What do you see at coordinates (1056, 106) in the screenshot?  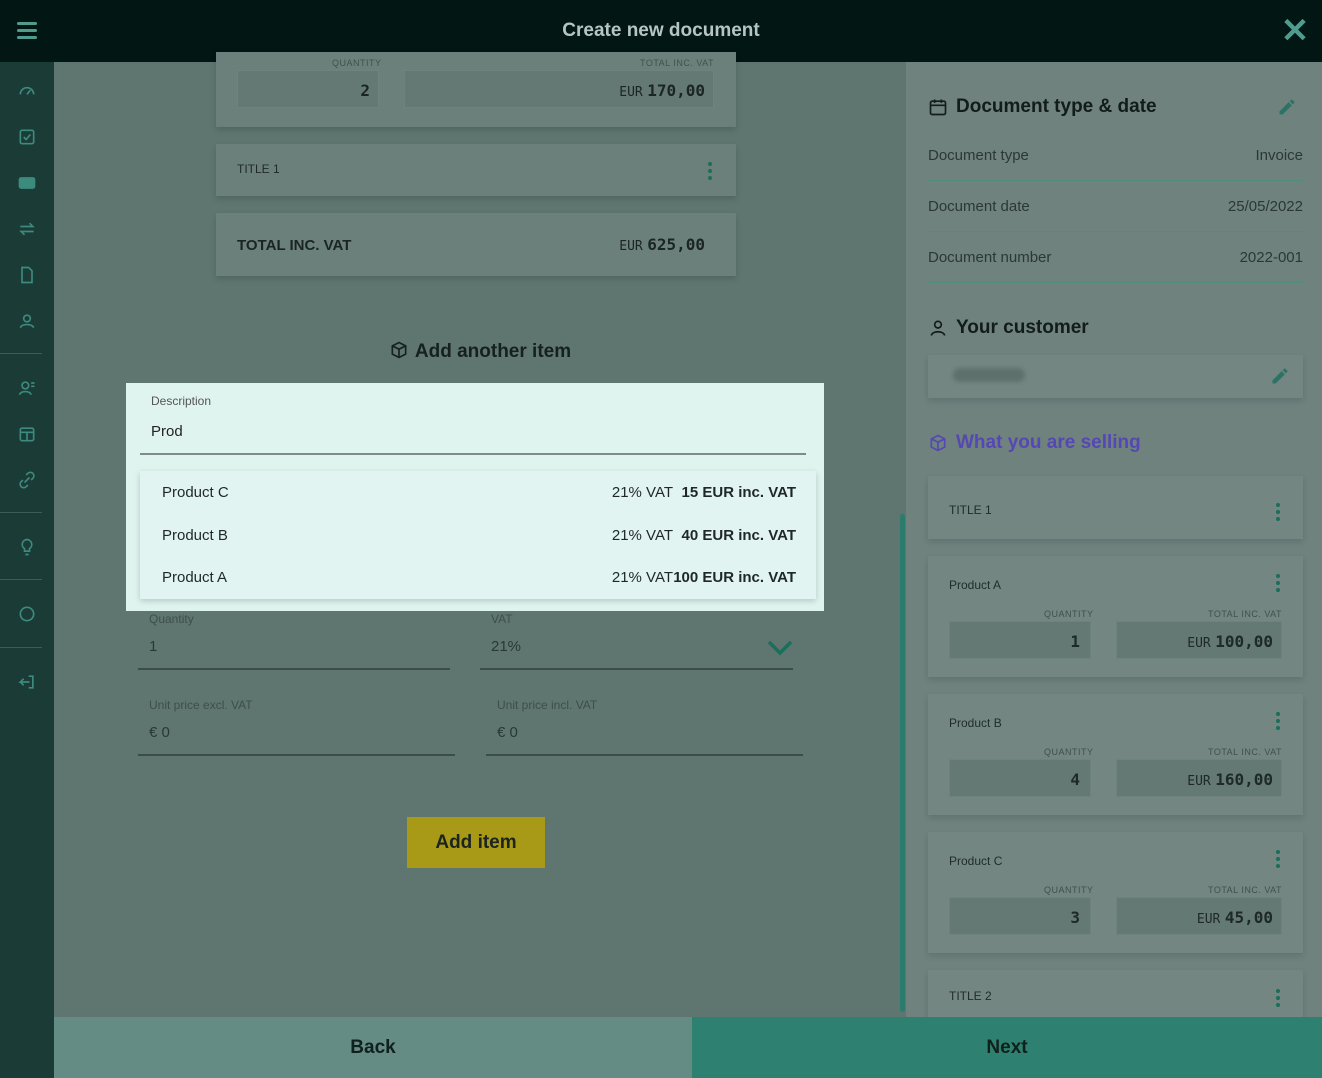 I see `doc-section-text: Document type & date` at bounding box center [1056, 106].